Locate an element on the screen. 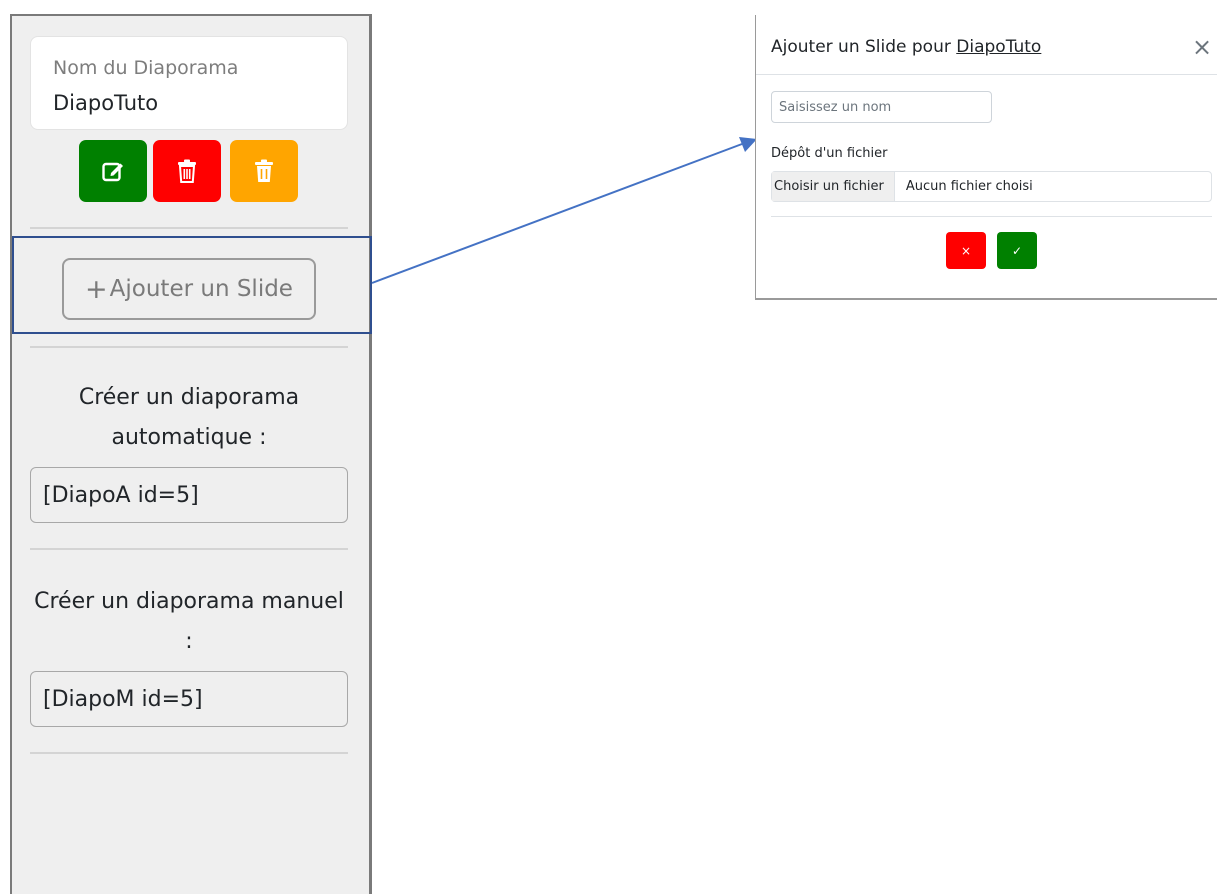 Image resolution: width=1217 pixels, height=894 pixels. slideshow-name-label: Nom du Diaporama is located at coordinates (146, 68).